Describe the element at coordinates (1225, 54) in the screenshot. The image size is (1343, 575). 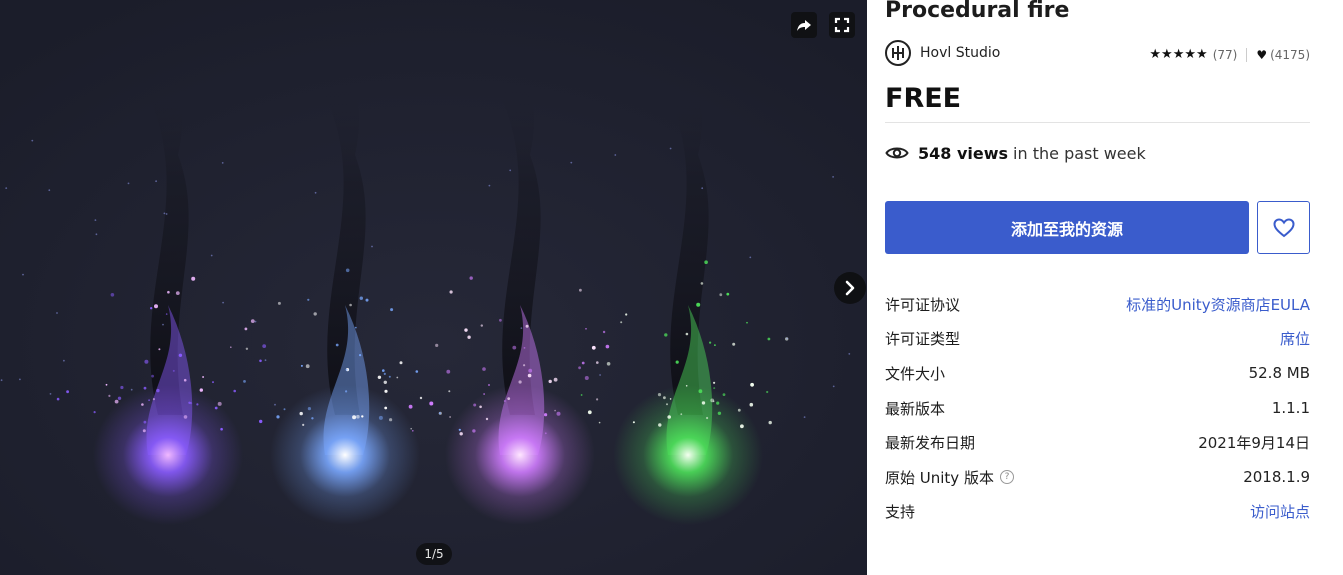
I see `rating-count: (77)` at that location.